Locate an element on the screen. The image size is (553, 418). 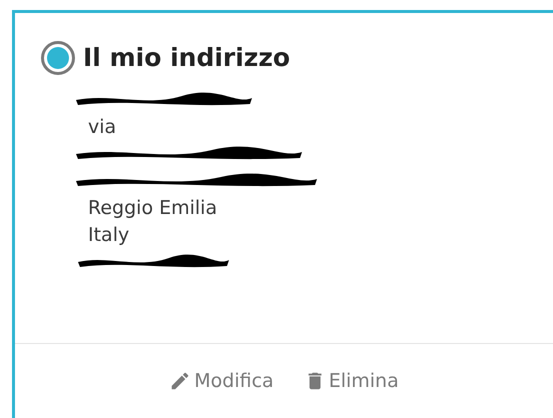
delete-link: Elimina is located at coordinates (351, 381).